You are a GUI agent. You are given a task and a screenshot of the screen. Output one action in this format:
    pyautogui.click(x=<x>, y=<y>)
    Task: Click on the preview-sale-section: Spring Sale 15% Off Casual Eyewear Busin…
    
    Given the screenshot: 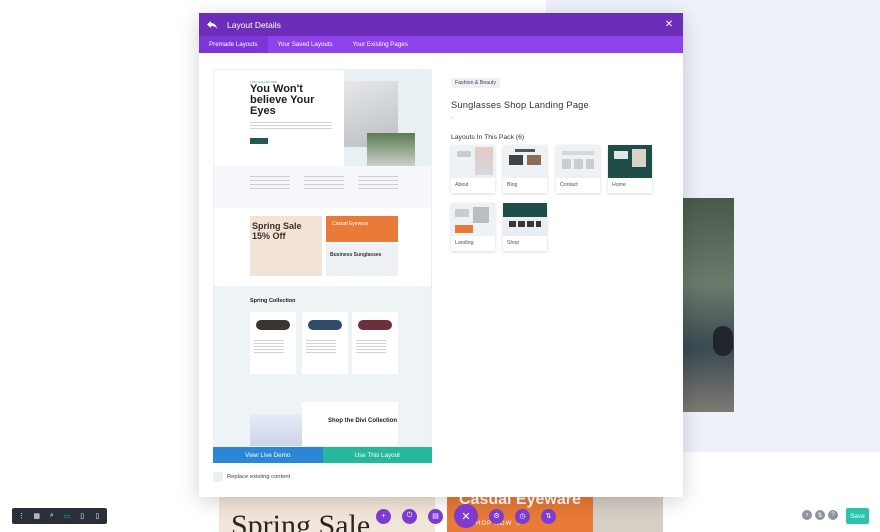 What is the action you would take?
    pyautogui.click(x=322, y=247)
    